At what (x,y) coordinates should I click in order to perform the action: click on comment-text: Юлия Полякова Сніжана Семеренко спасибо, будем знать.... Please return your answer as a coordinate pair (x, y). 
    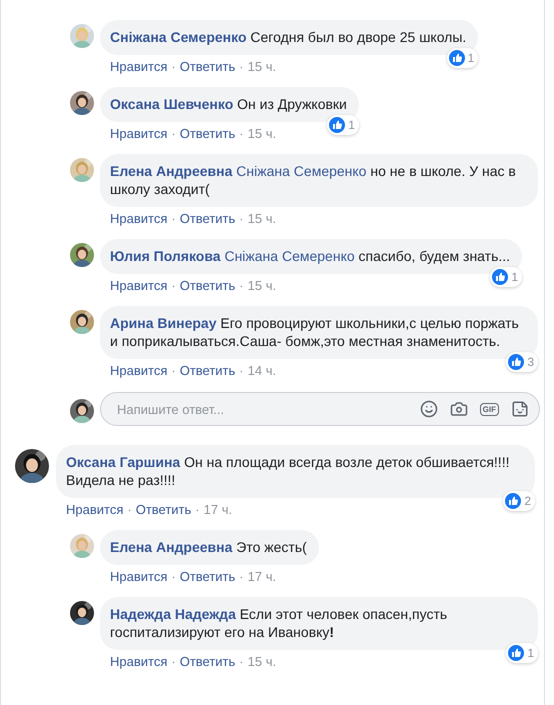
    Looking at the image, I should click on (311, 256).